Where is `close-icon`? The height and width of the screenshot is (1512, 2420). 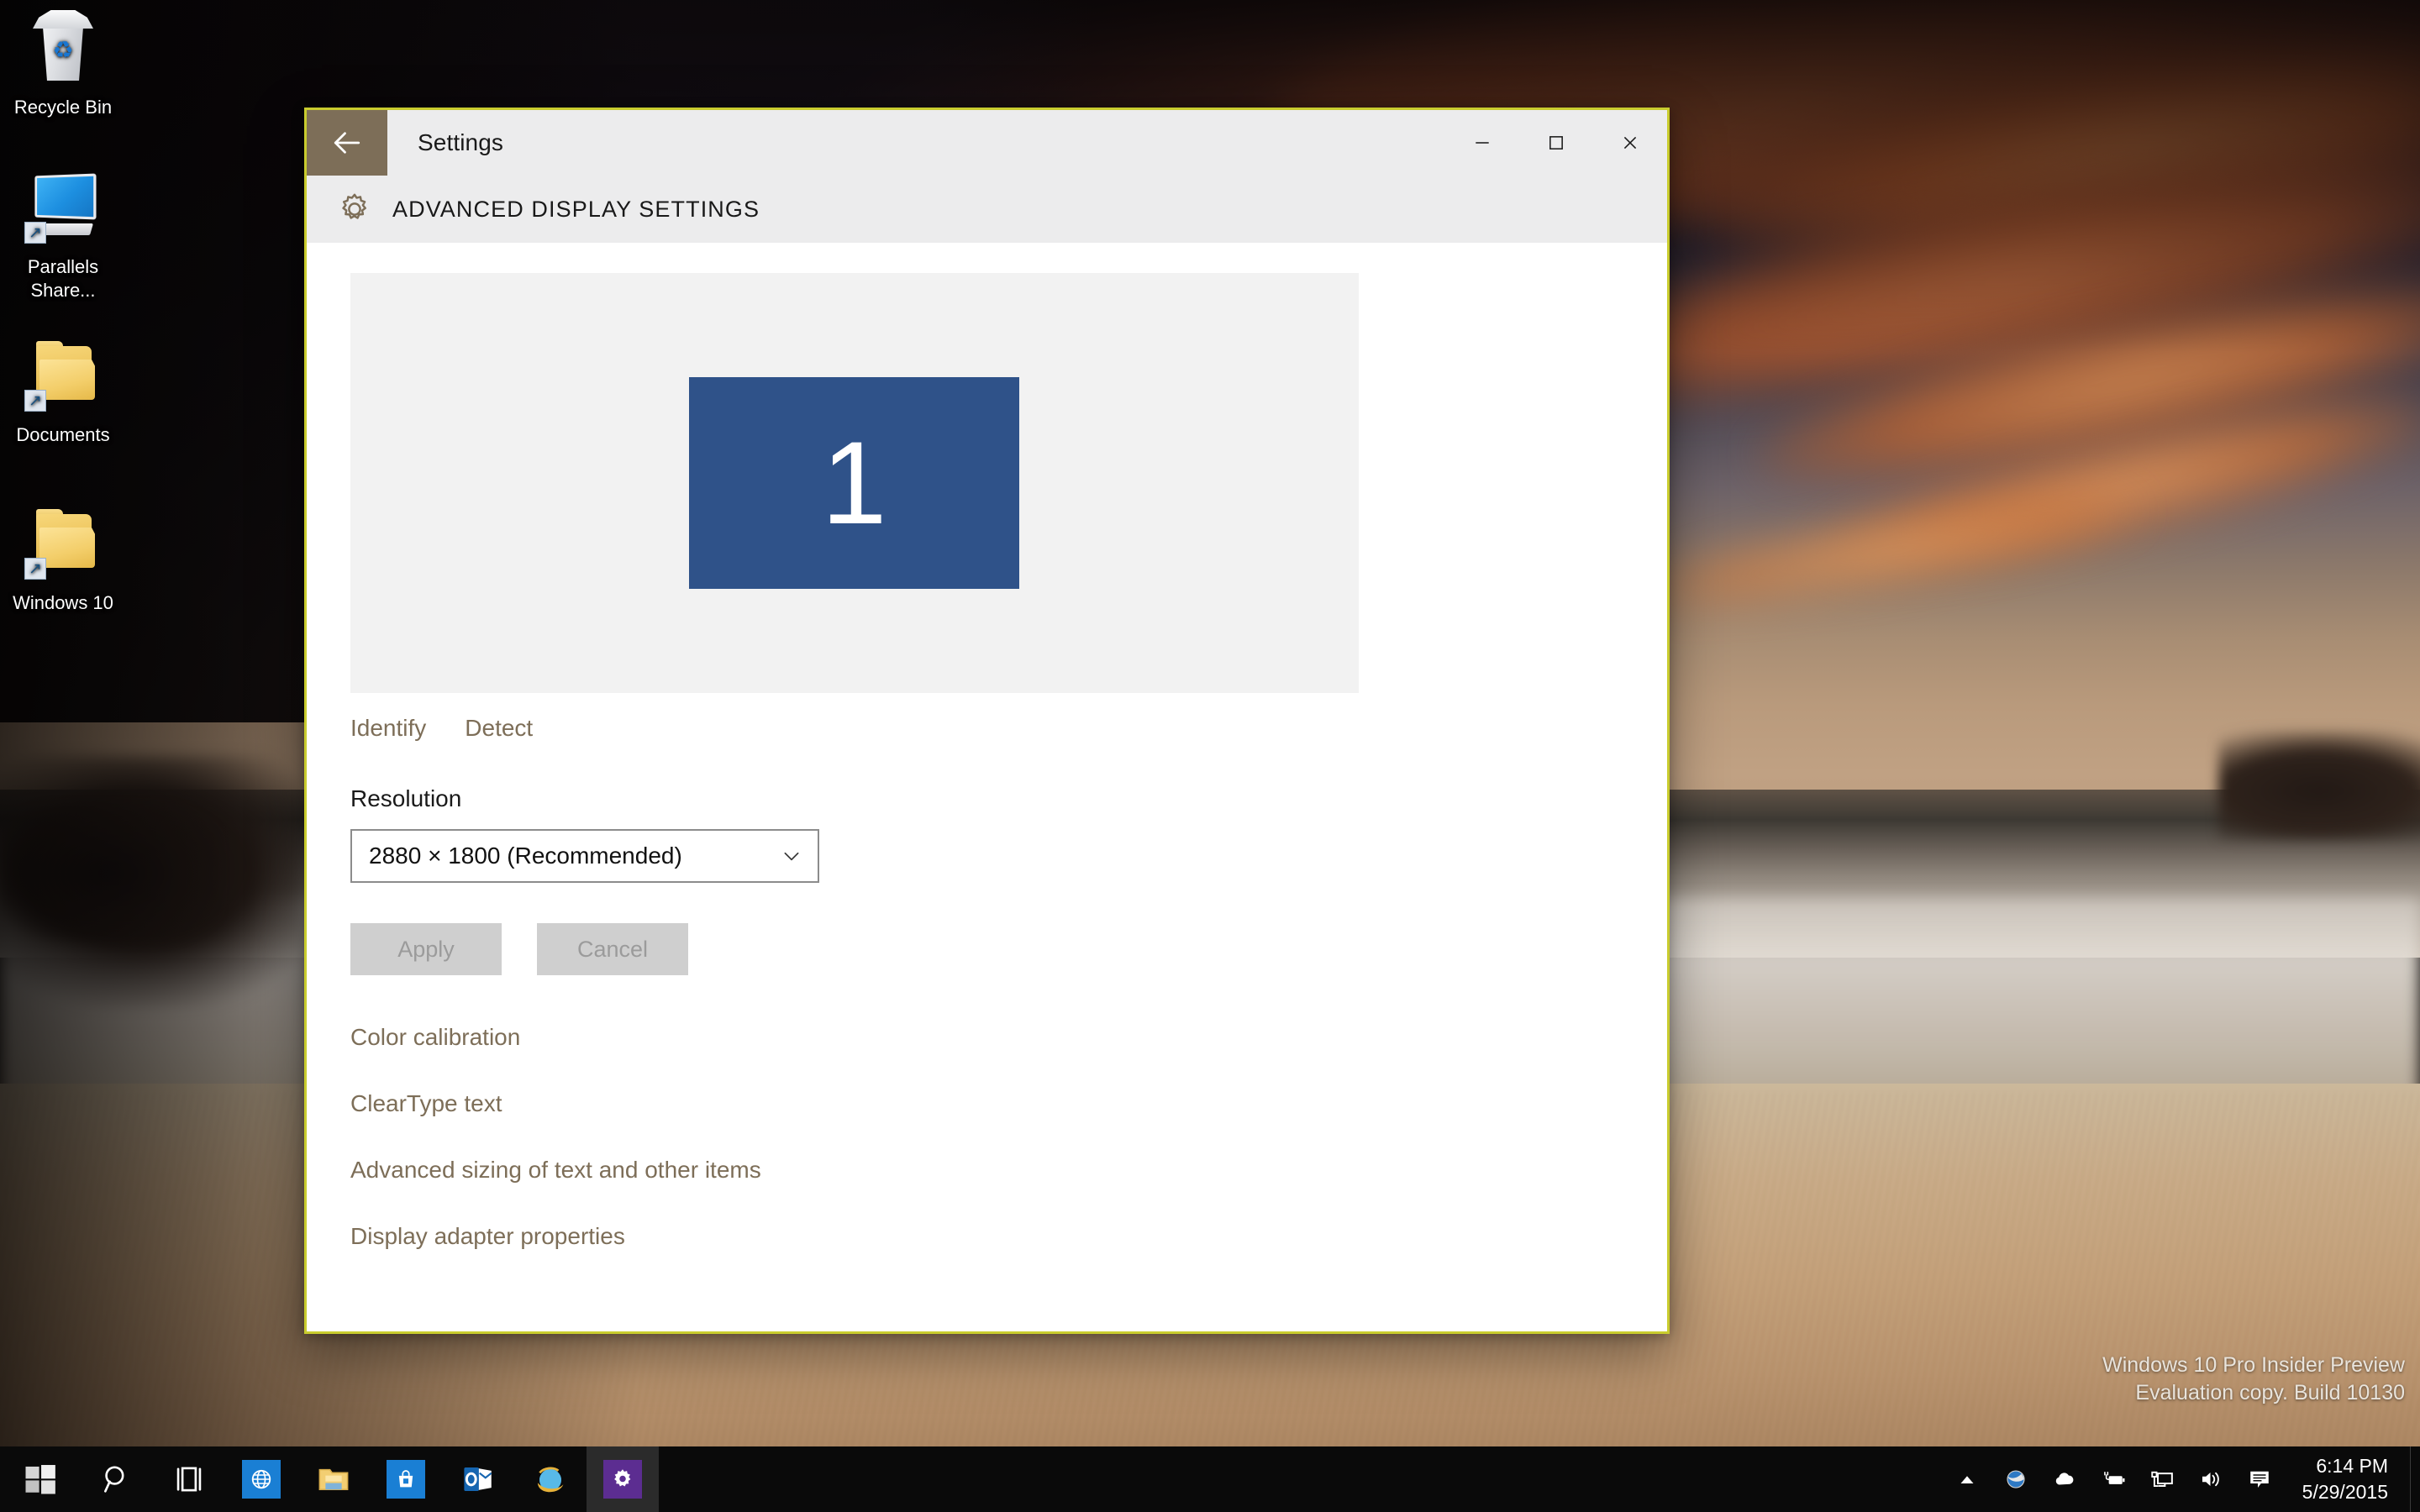 close-icon is located at coordinates (1630, 143).